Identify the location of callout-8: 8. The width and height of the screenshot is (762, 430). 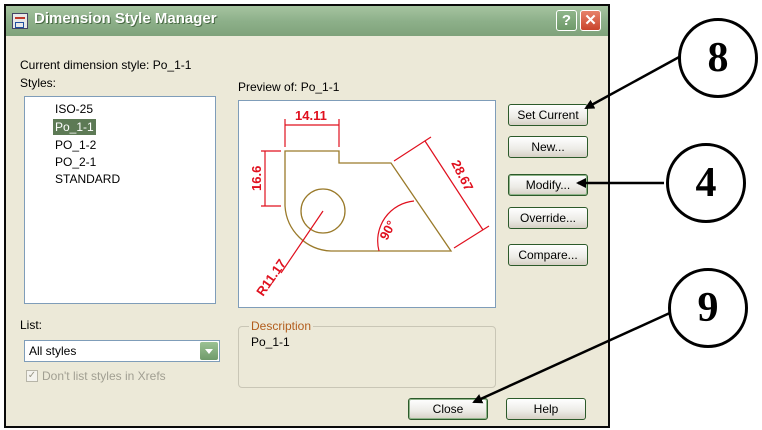
(718, 58).